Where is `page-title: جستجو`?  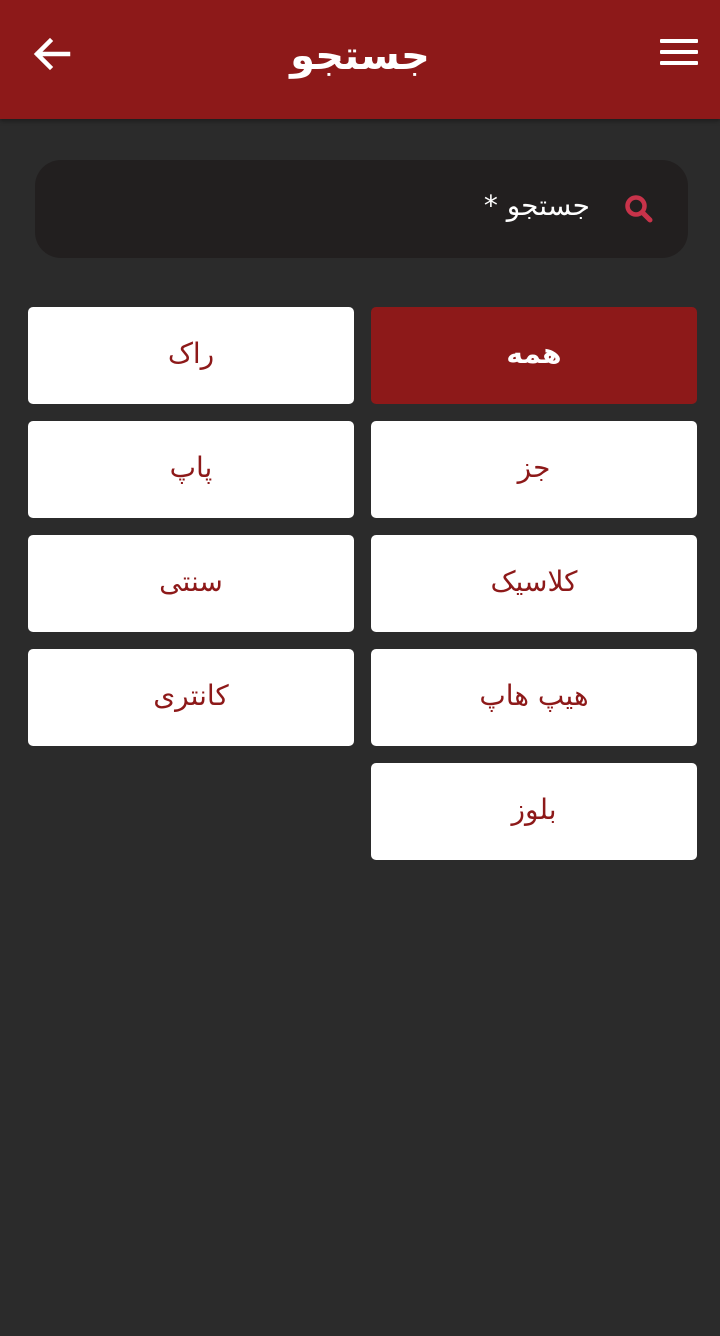
page-title: جستجو is located at coordinates (360, 56).